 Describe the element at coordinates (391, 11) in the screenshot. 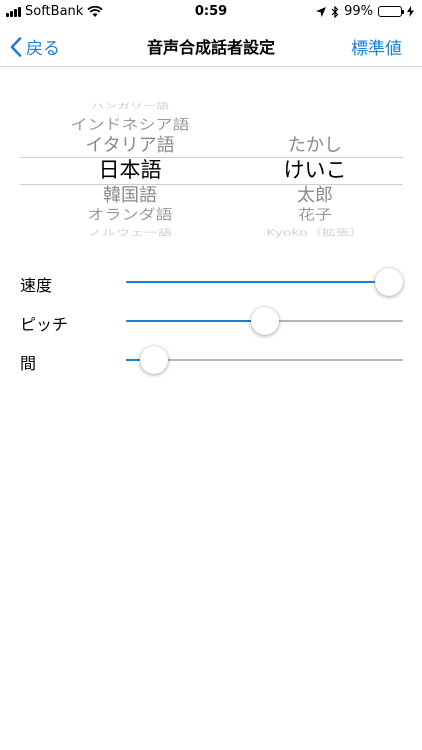

I see `battery-icon` at that location.